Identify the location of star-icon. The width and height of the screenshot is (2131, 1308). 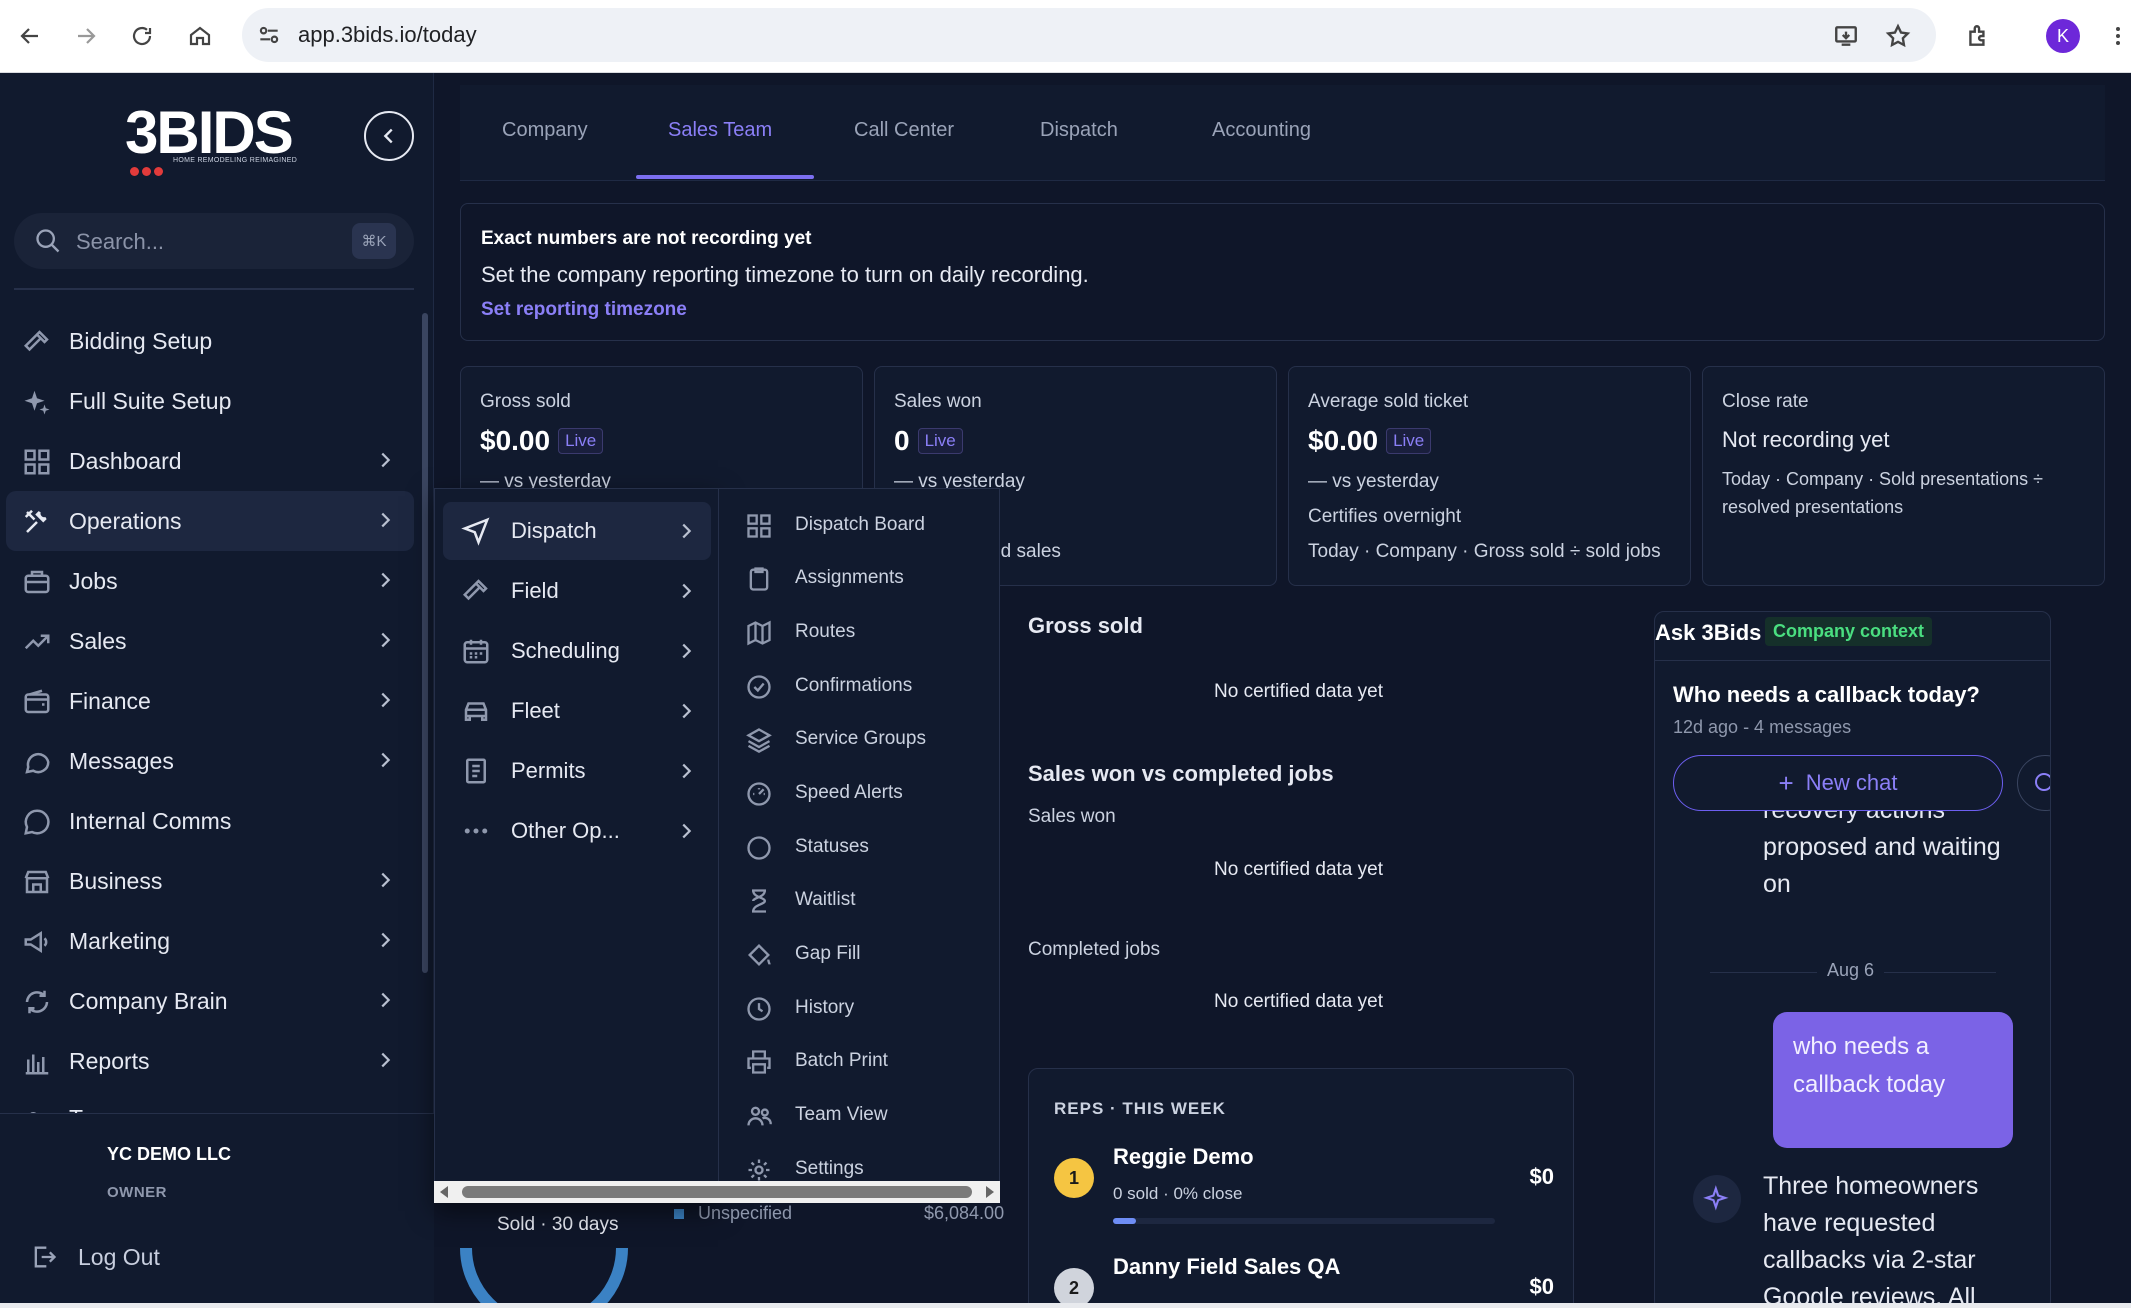
(1898, 35).